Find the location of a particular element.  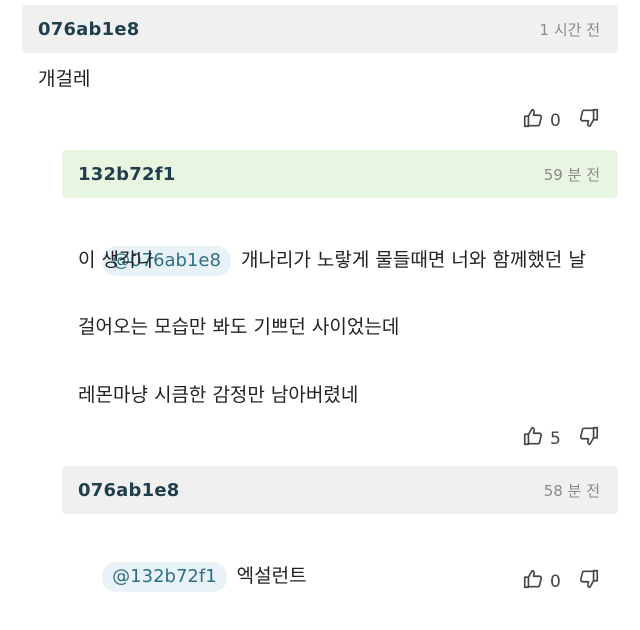

comment-text: 걸어오는 모습만 봐도 기쁘던 사이었는데 is located at coordinates (239, 327).